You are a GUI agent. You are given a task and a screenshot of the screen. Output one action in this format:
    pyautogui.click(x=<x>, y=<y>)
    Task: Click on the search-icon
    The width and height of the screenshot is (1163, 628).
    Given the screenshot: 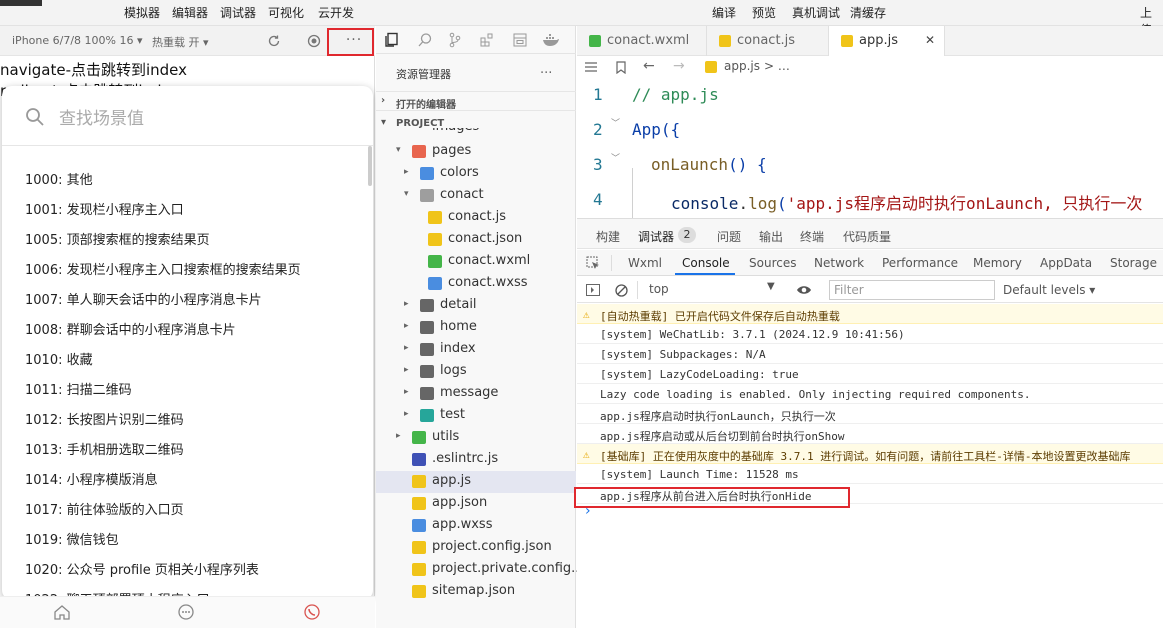 What is the action you would take?
    pyautogui.click(x=425, y=40)
    